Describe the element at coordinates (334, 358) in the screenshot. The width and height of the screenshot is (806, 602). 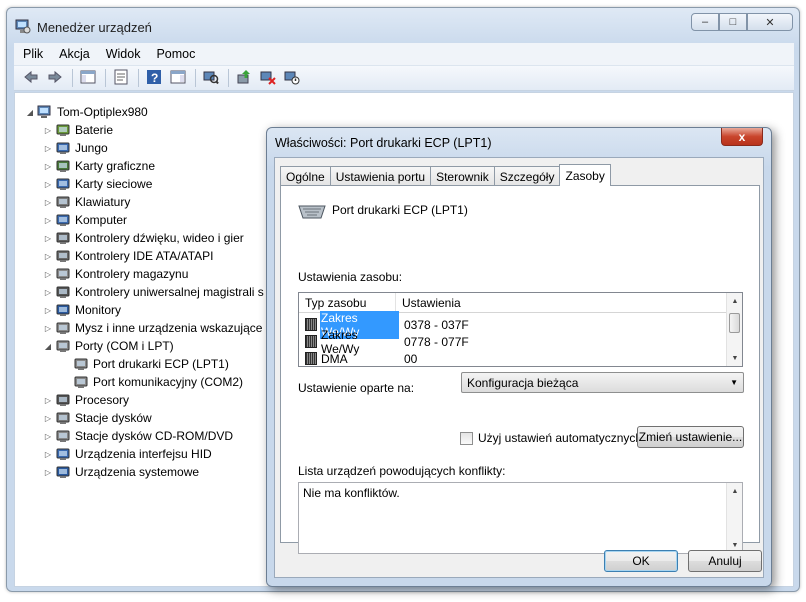
I see `resource-type: DMA` at that location.